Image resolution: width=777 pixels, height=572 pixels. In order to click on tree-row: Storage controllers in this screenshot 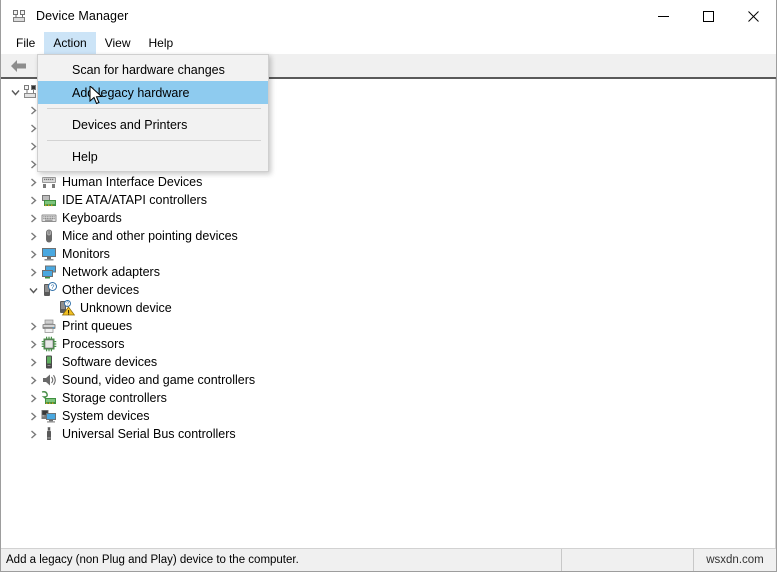, I will do `click(388, 398)`.